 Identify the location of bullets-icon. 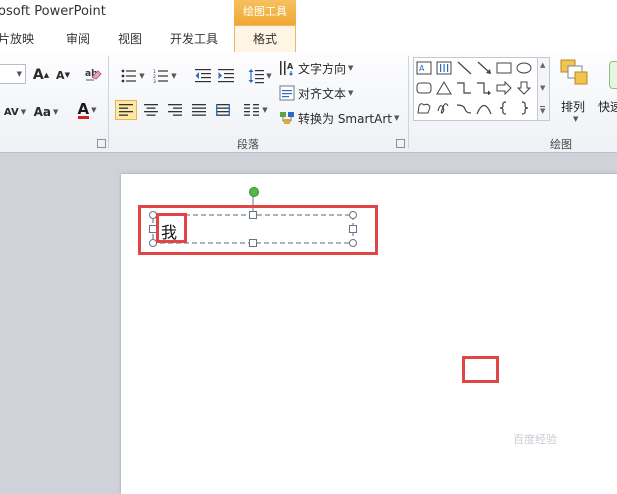
(129, 76).